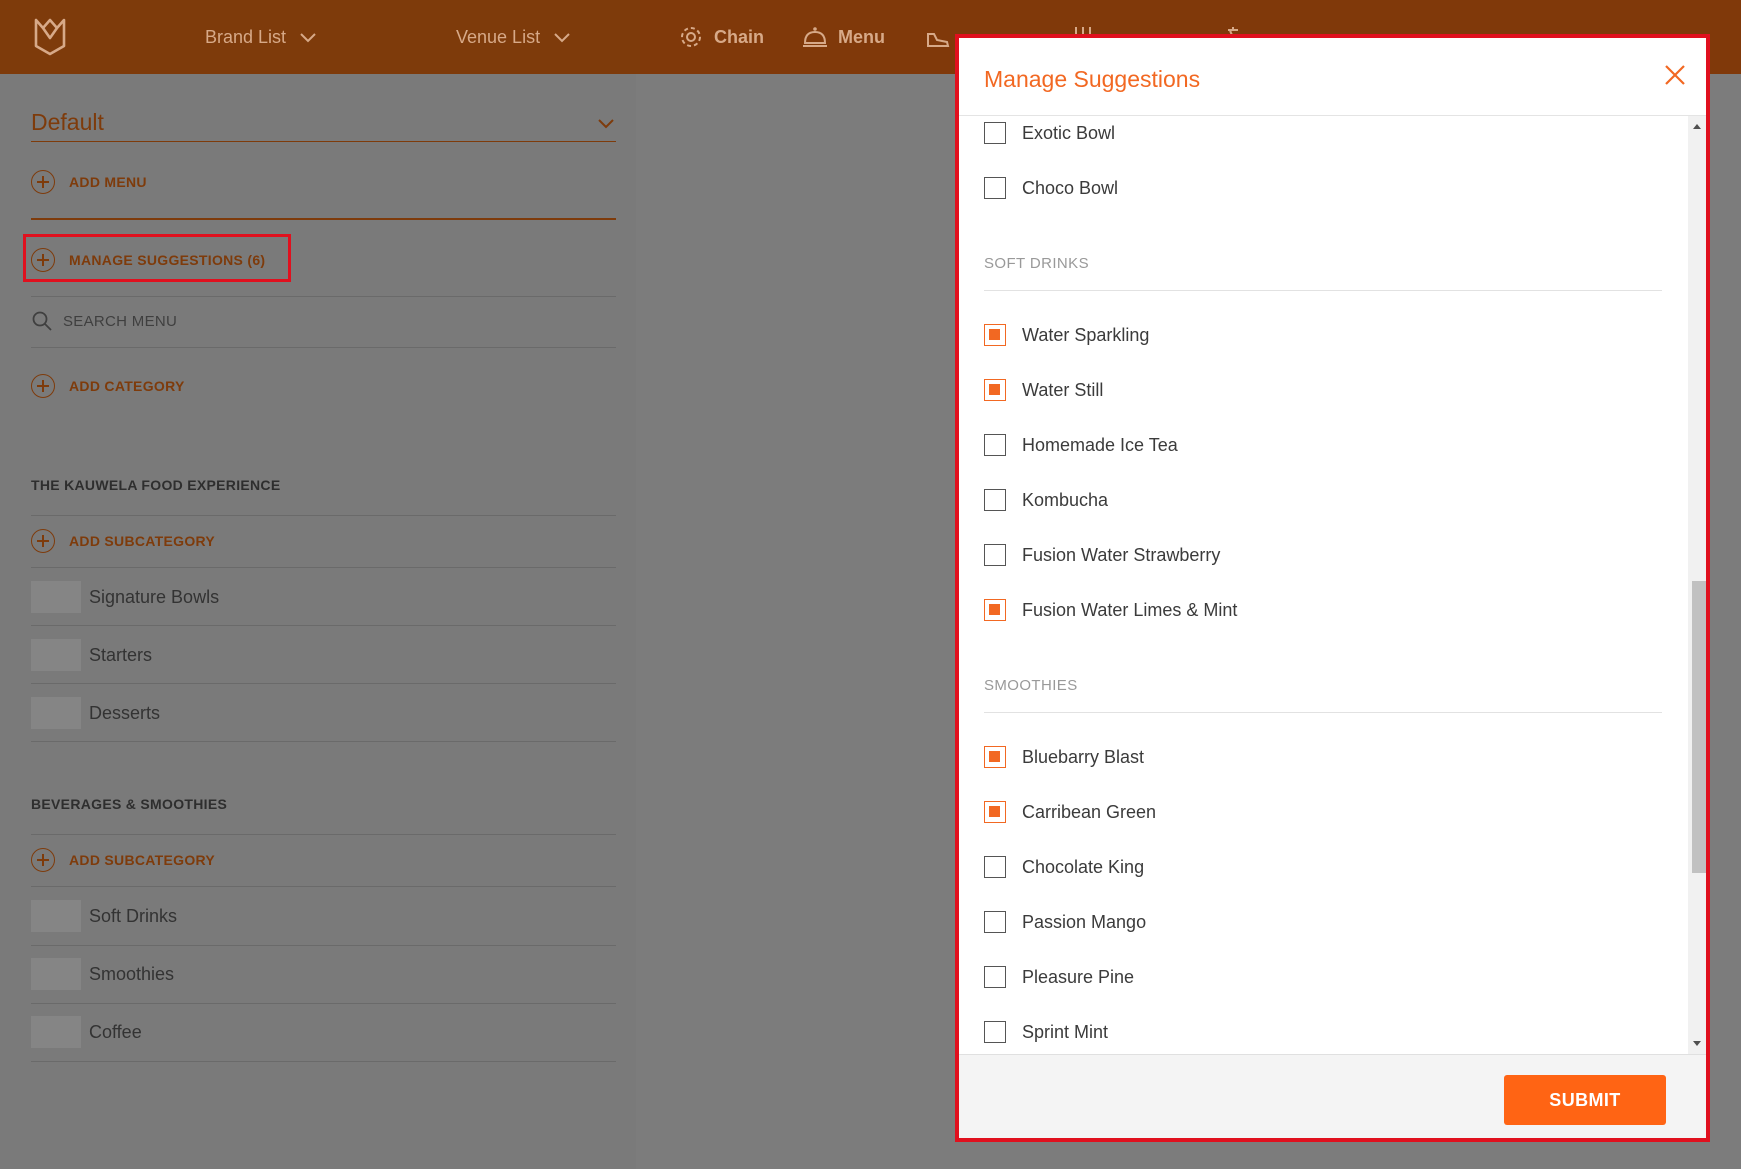 The image size is (1741, 1169). Describe the element at coordinates (1069, 132) in the screenshot. I see `suggestion-label: Exotic Bowl` at that location.